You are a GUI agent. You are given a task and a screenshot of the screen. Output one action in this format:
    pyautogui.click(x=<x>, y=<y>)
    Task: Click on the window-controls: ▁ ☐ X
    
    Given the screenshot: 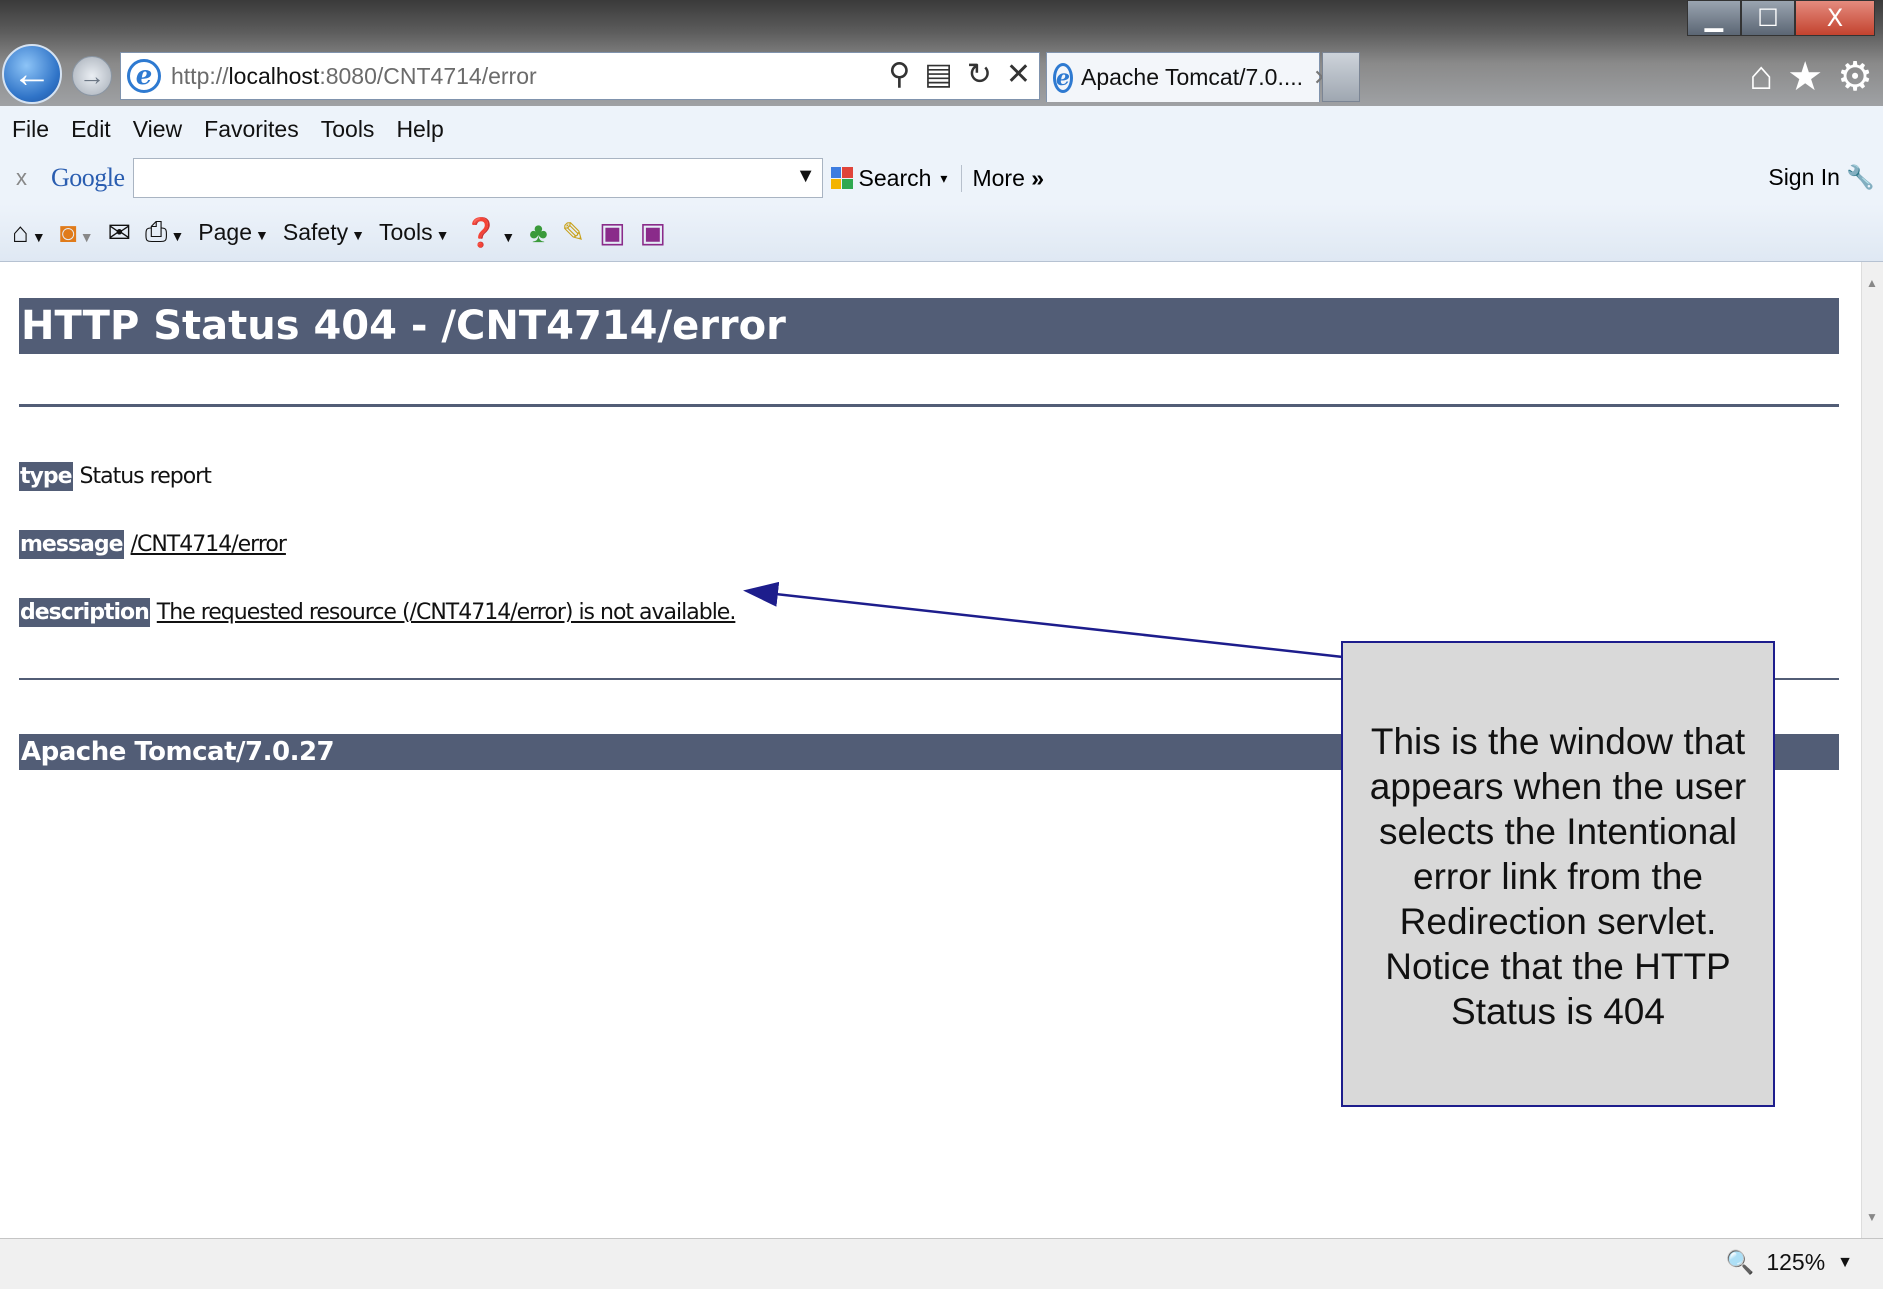 What is the action you would take?
    pyautogui.click(x=1781, y=19)
    